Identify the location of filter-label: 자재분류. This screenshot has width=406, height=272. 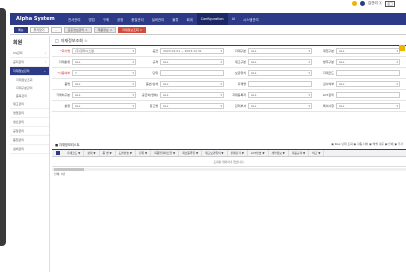
(64, 62).